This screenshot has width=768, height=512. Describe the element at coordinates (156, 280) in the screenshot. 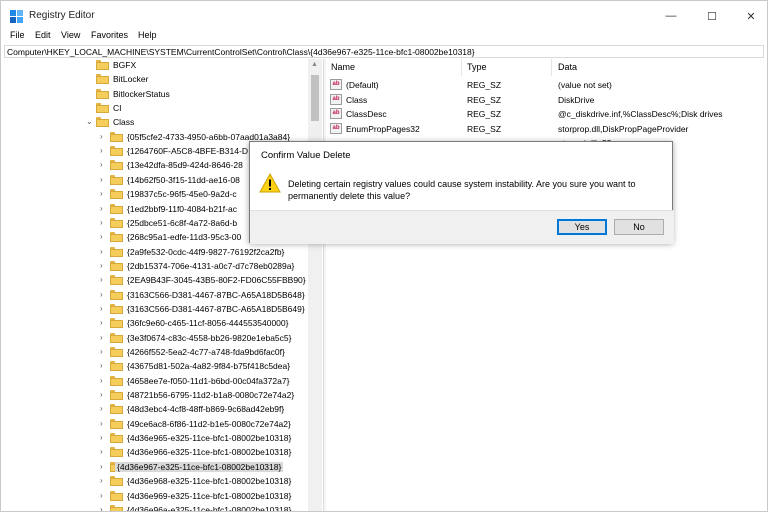

I see `tree-node: › {2EA9B43F-3045-43B5-80F2-FD06C55FBB90}` at that location.